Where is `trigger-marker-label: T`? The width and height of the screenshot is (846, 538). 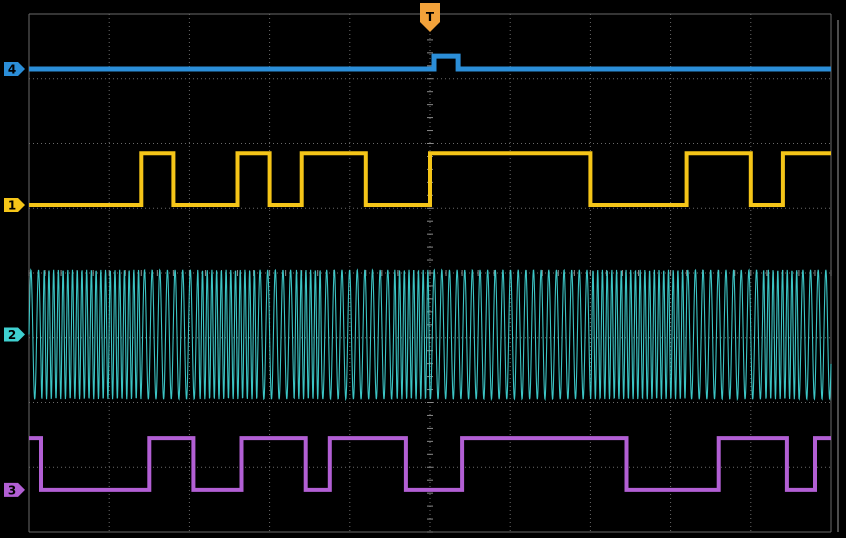
trigger-marker-label: T is located at coordinates (430, 17).